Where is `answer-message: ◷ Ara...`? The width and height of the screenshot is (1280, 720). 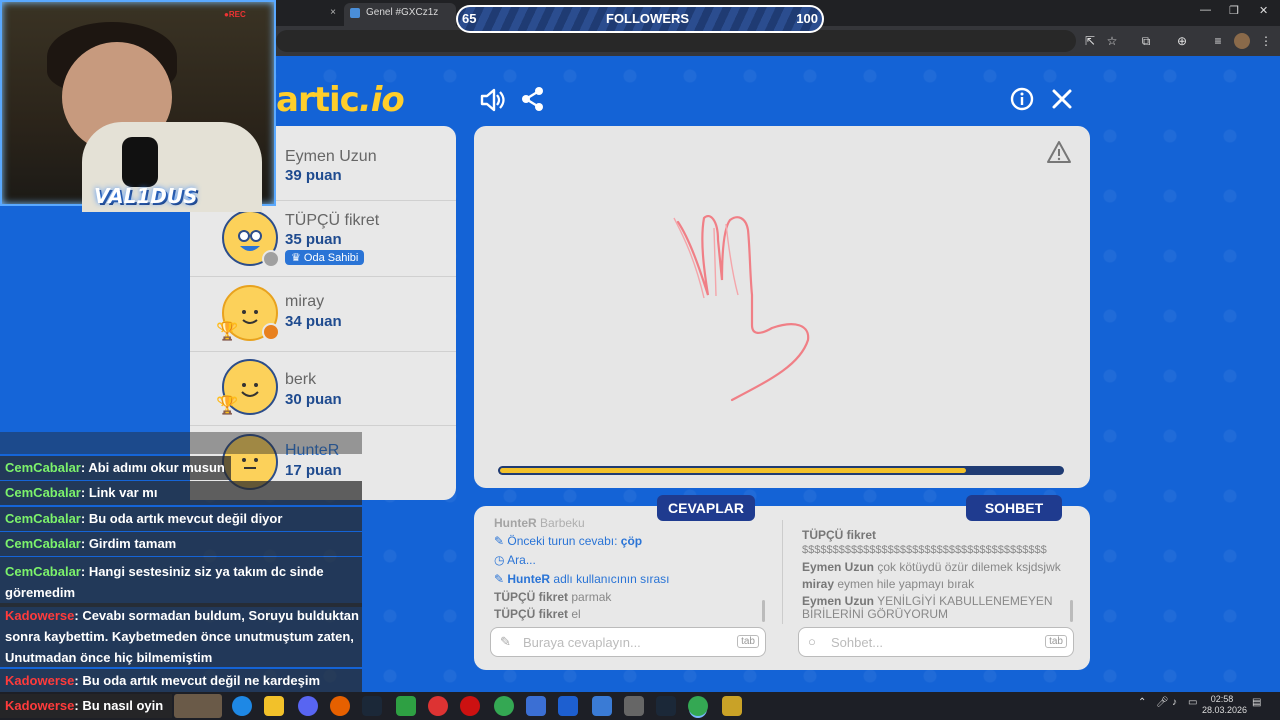
answer-message: ◷ Ara... is located at coordinates (515, 560).